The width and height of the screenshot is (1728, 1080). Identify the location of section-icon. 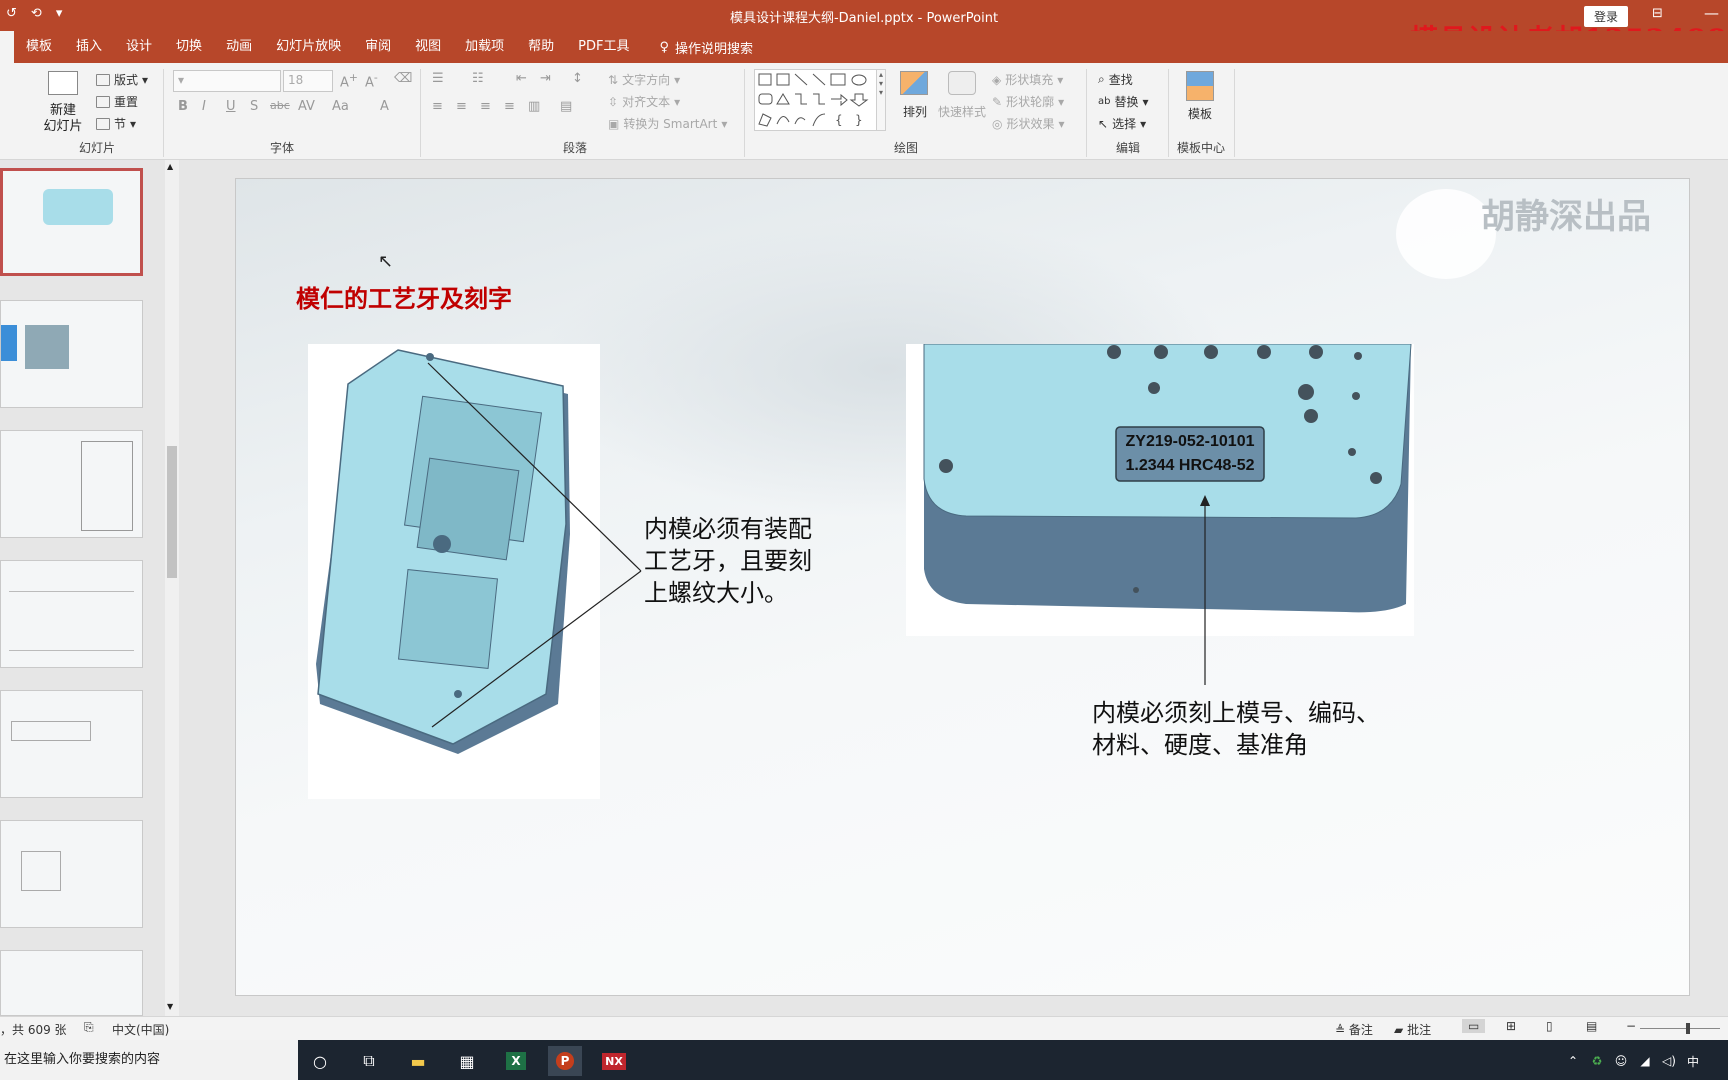
(103, 123).